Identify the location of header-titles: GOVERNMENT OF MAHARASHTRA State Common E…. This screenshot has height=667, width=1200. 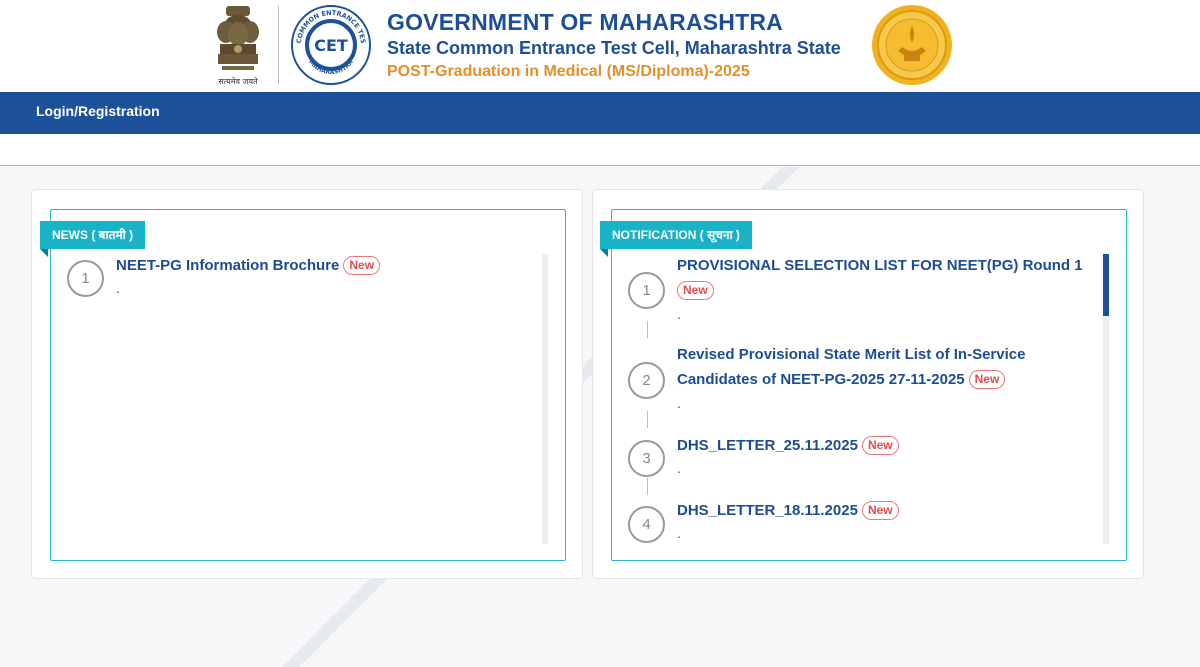
(614, 46).